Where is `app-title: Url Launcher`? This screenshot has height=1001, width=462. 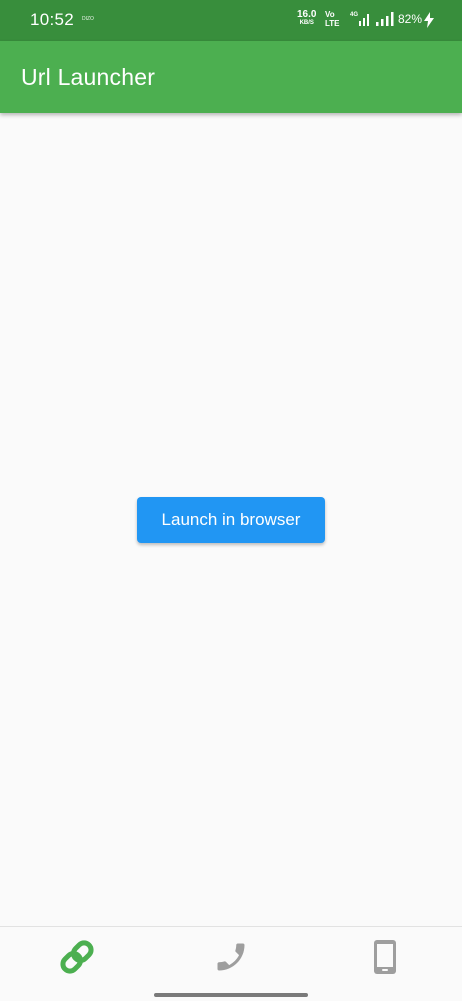
app-title: Url Launcher is located at coordinates (88, 77).